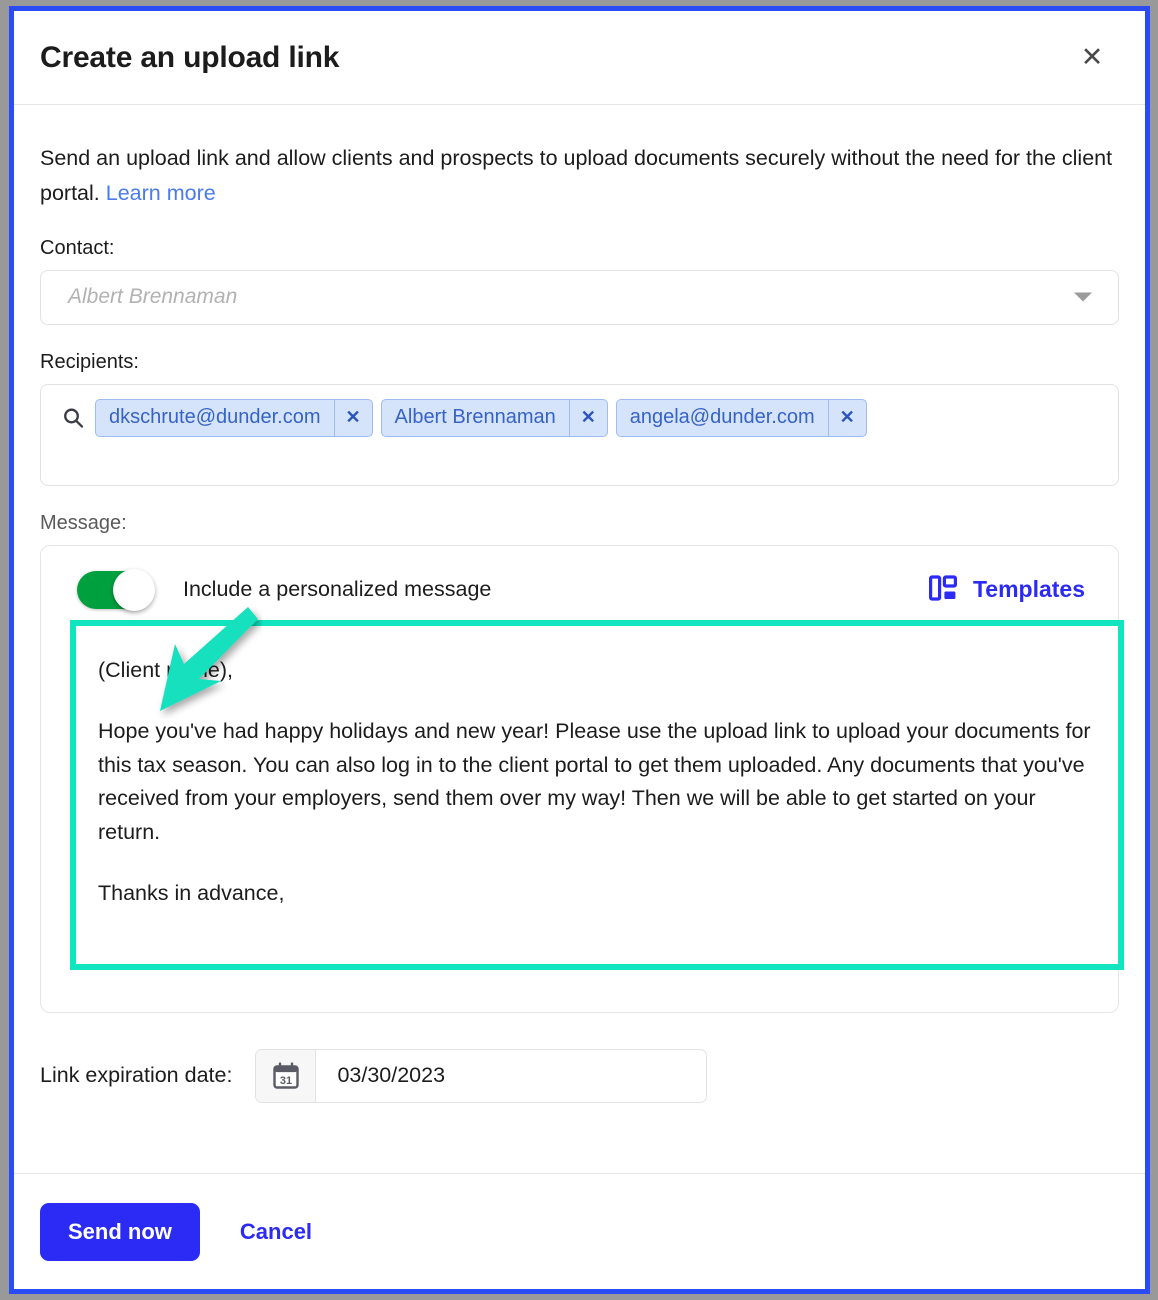 The width and height of the screenshot is (1158, 1300). I want to click on recipient-chip: Albert Brennaman ✕, so click(494, 417).